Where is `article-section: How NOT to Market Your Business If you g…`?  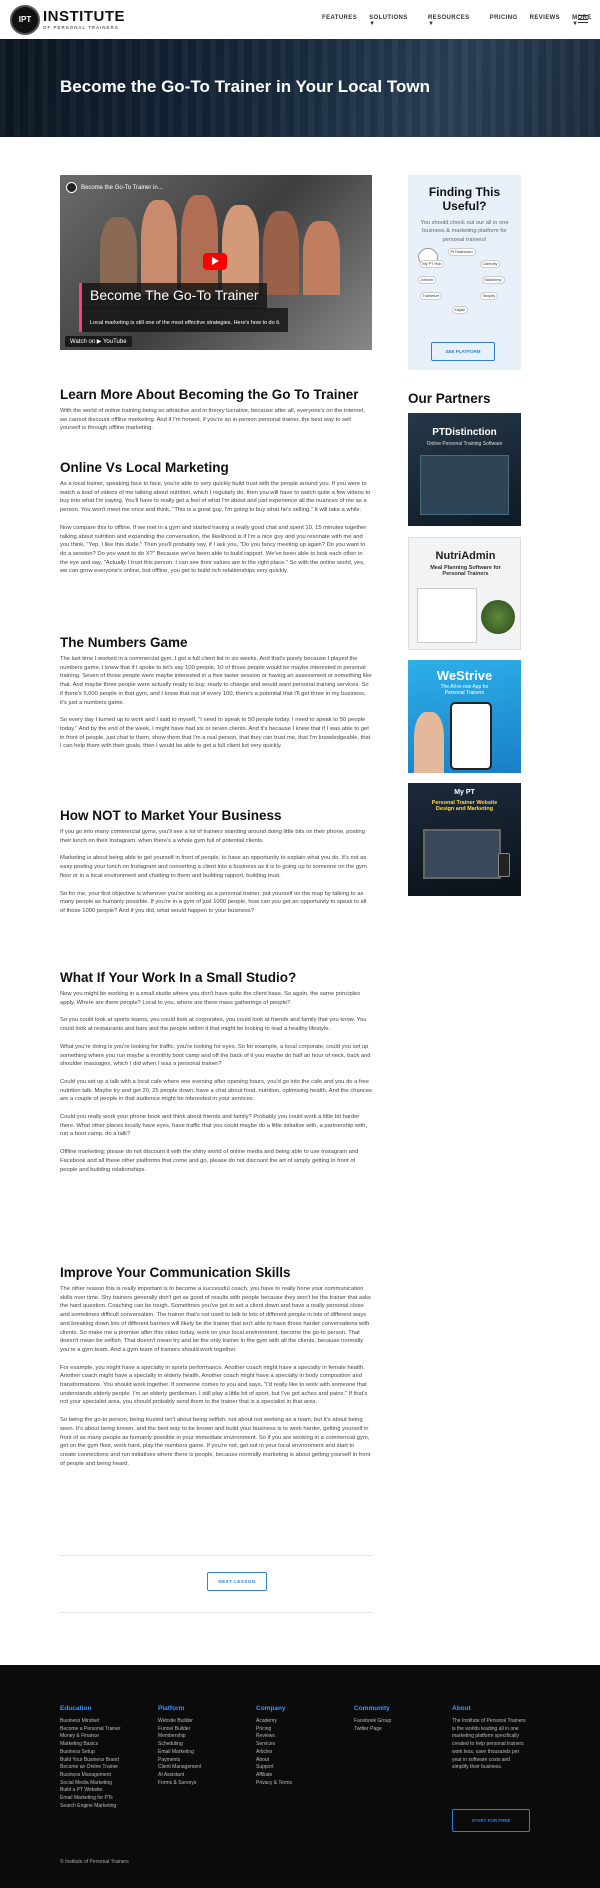
article-section: How NOT to Market Your Business If you g… is located at coordinates (216, 866).